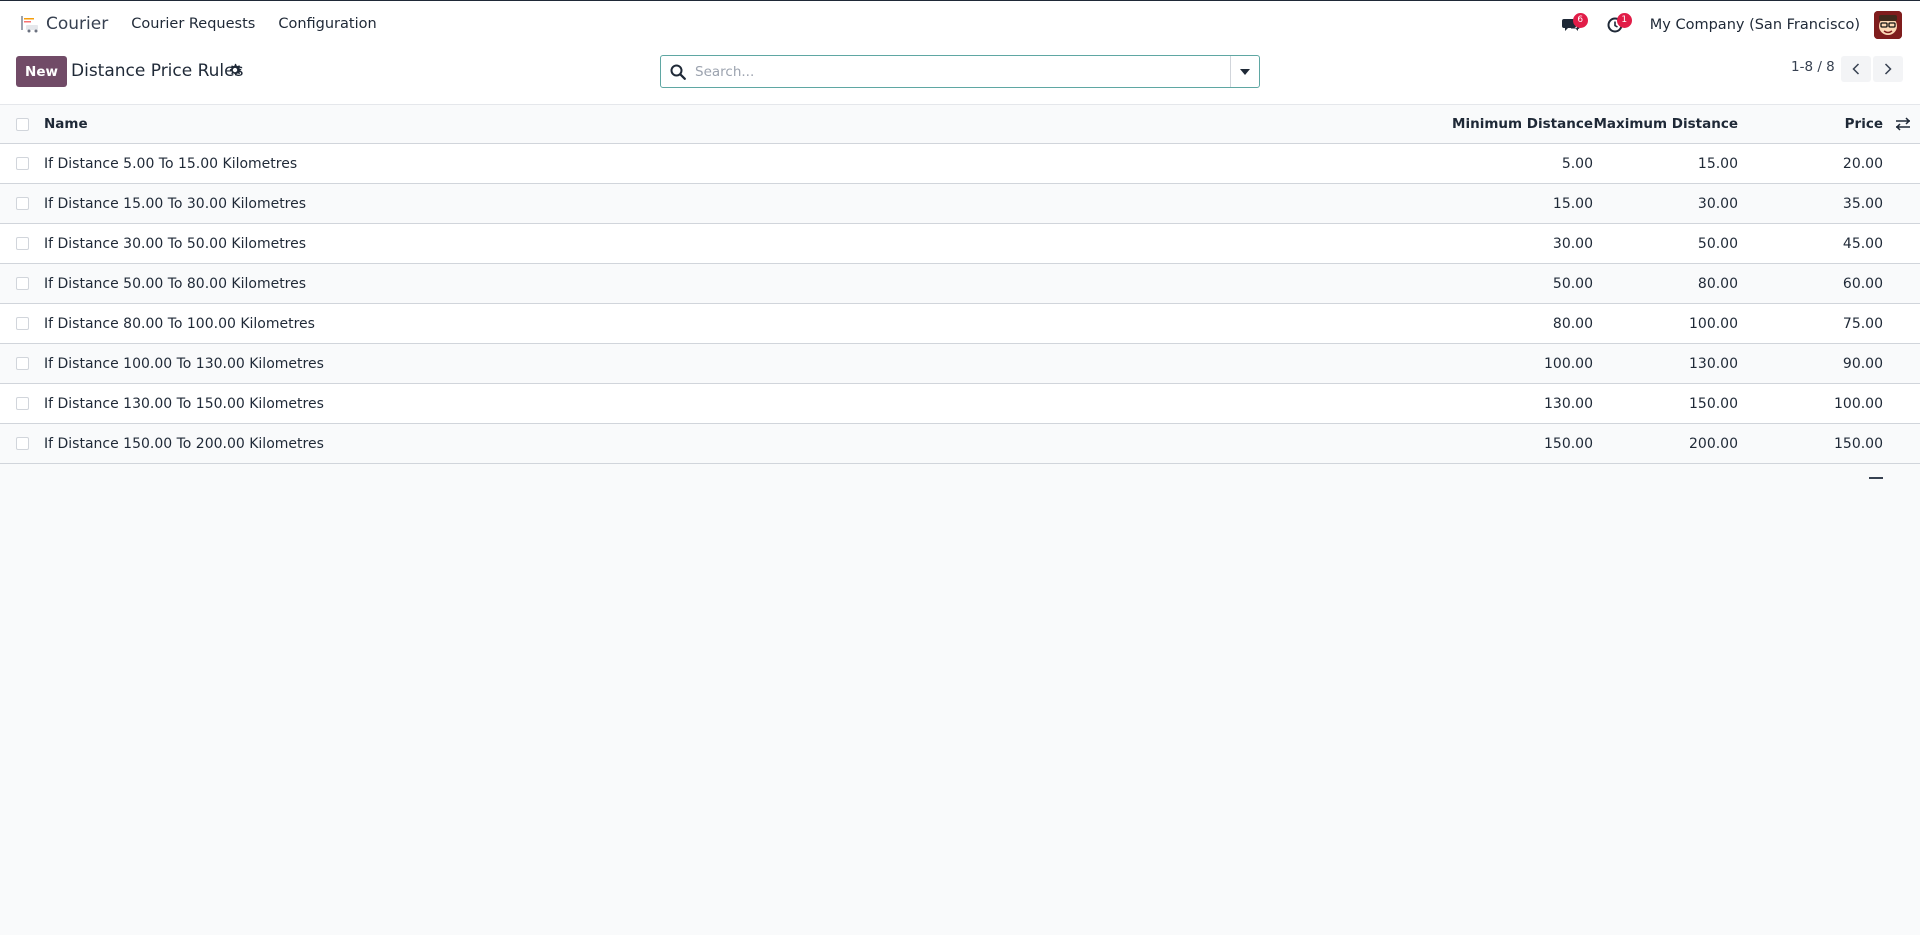  I want to click on gear-icon, so click(235, 70).